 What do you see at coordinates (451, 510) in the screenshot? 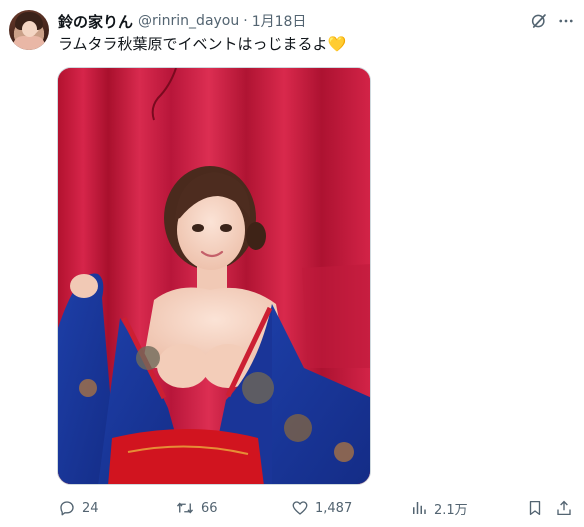
I see `view-count: 2.1万` at bounding box center [451, 510].